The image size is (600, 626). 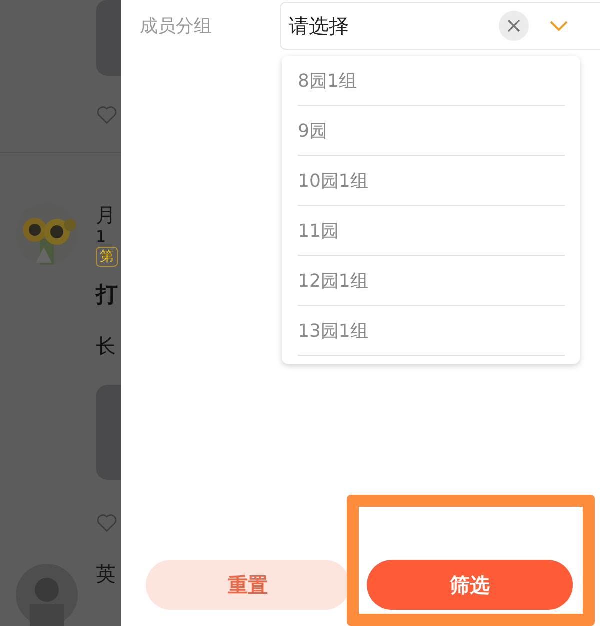 I want to click on dropdown-option: 12园1组, so click(x=431, y=281).